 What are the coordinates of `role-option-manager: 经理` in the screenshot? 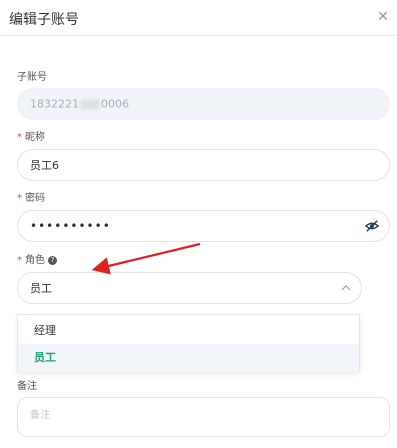 It's located at (188, 331).